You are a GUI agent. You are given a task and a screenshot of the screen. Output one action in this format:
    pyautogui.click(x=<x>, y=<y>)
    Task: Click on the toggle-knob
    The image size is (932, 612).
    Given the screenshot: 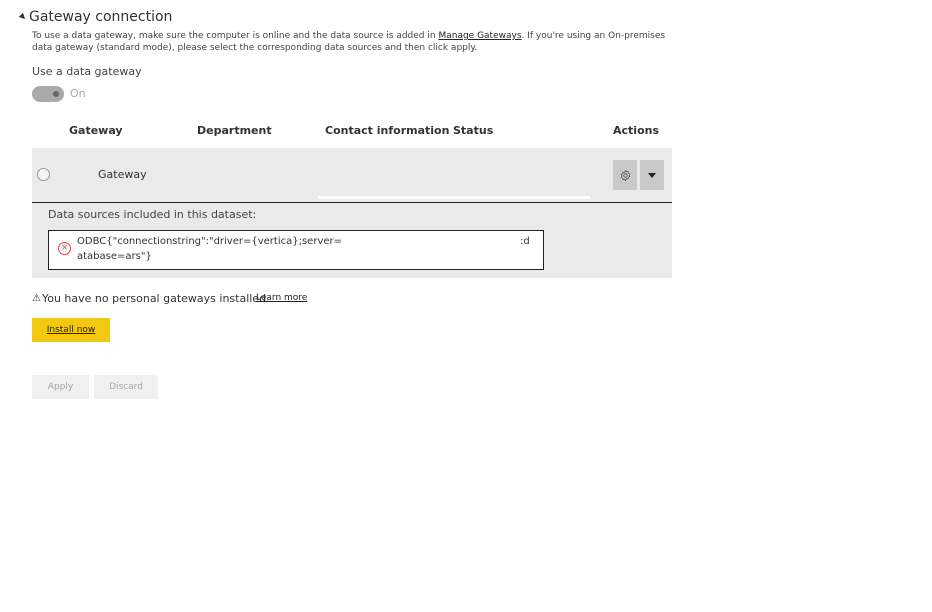 What is the action you would take?
    pyautogui.click(x=56, y=94)
    